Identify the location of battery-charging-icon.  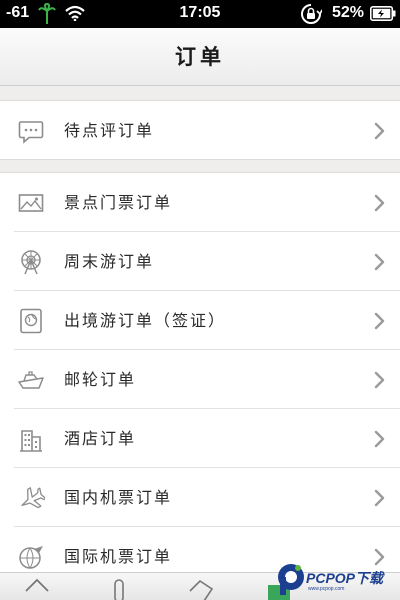
(383, 13).